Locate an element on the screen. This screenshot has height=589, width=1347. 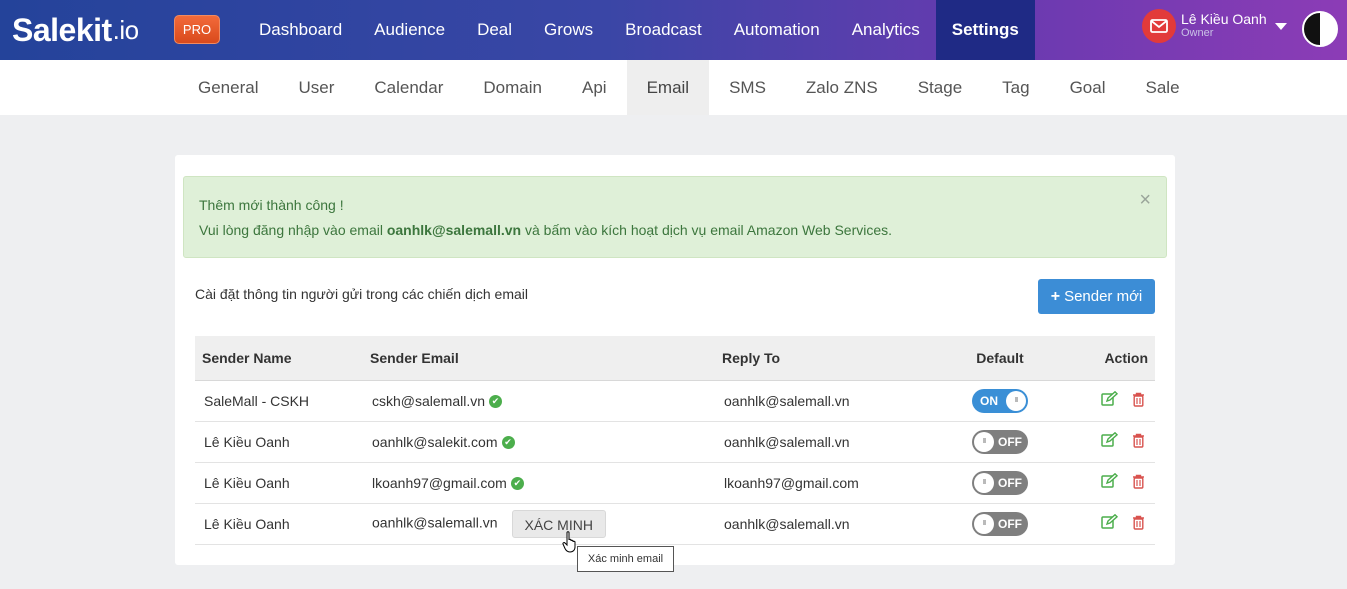
alert-title: Thêm mới thành công ! is located at coordinates (271, 205).